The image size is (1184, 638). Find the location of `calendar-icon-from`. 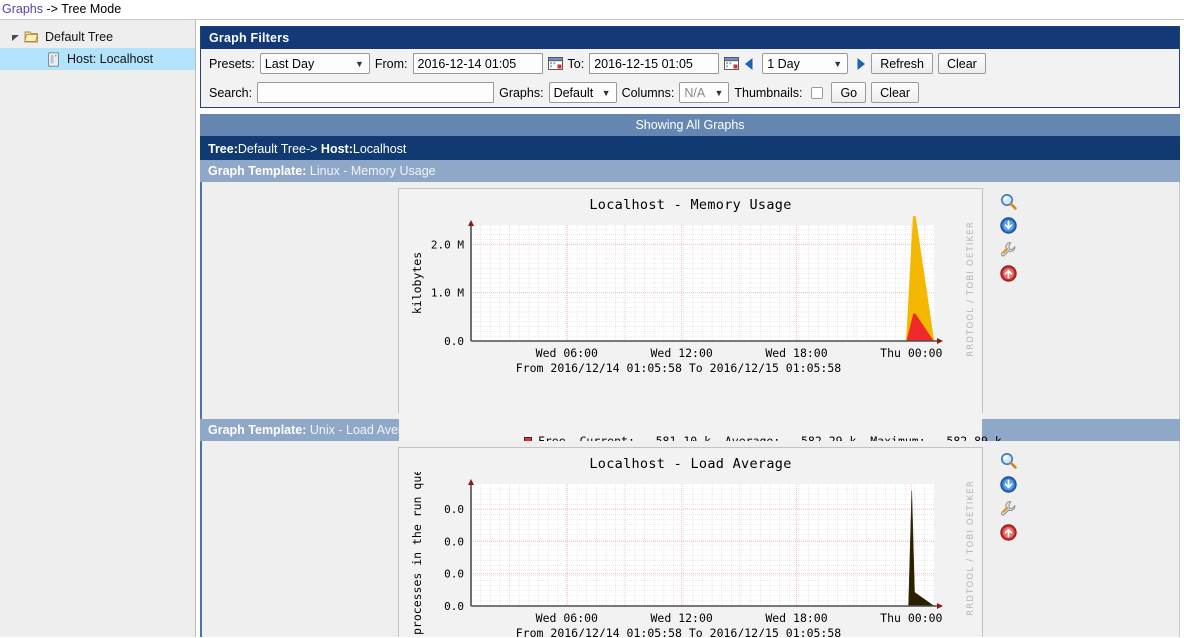

calendar-icon-from is located at coordinates (555, 63).